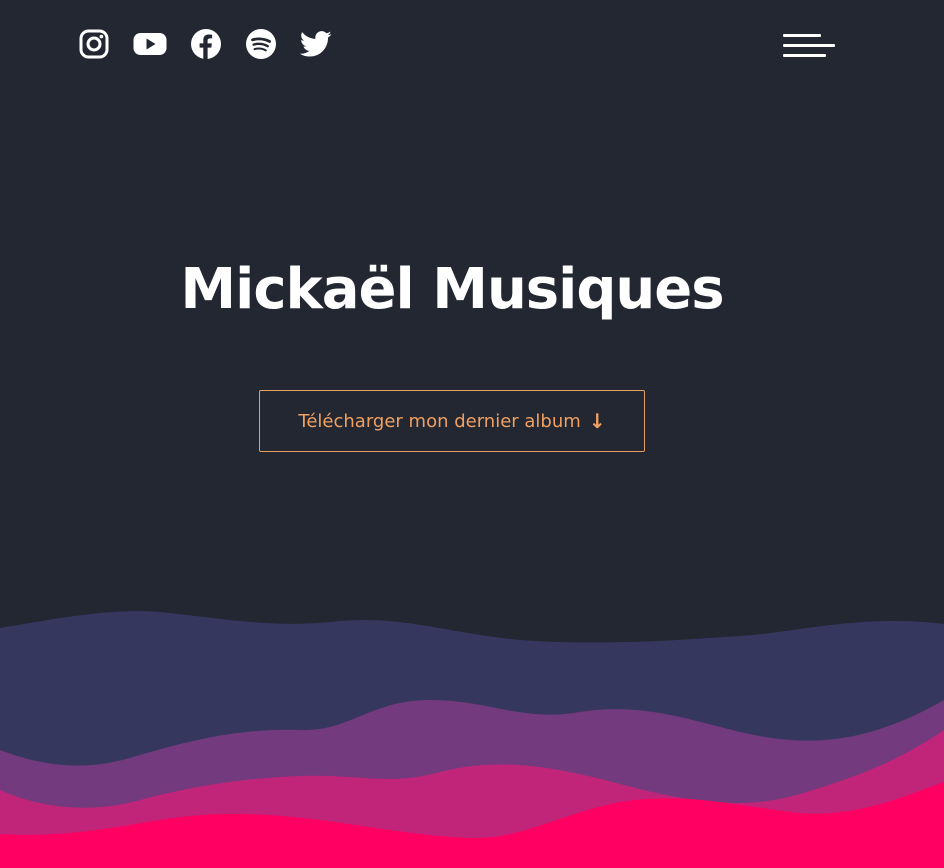 This screenshot has height=868, width=944. I want to click on youtube-link, so click(150, 44).